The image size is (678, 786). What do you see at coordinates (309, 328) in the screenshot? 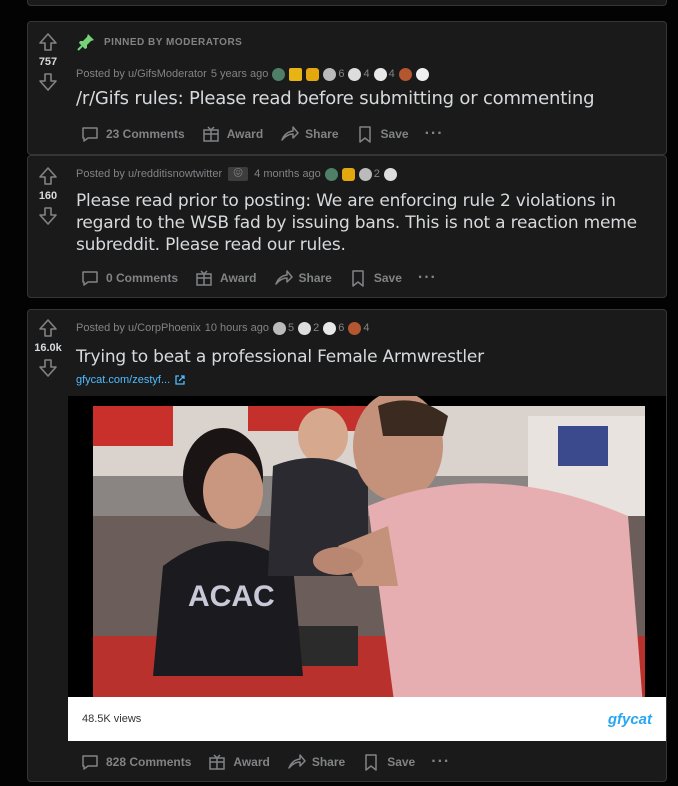
I see `face-award-icon: 2` at bounding box center [309, 328].